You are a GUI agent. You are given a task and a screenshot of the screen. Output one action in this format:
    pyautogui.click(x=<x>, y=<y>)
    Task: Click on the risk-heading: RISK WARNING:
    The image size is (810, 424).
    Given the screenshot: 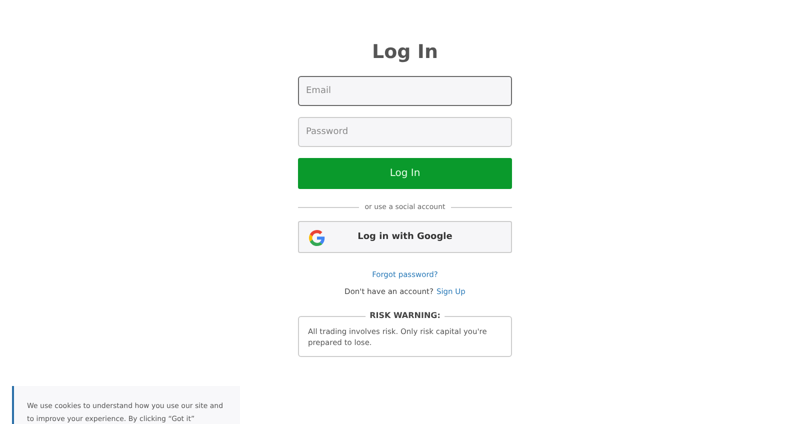 What is the action you would take?
    pyautogui.click(x=405, y=315)
    